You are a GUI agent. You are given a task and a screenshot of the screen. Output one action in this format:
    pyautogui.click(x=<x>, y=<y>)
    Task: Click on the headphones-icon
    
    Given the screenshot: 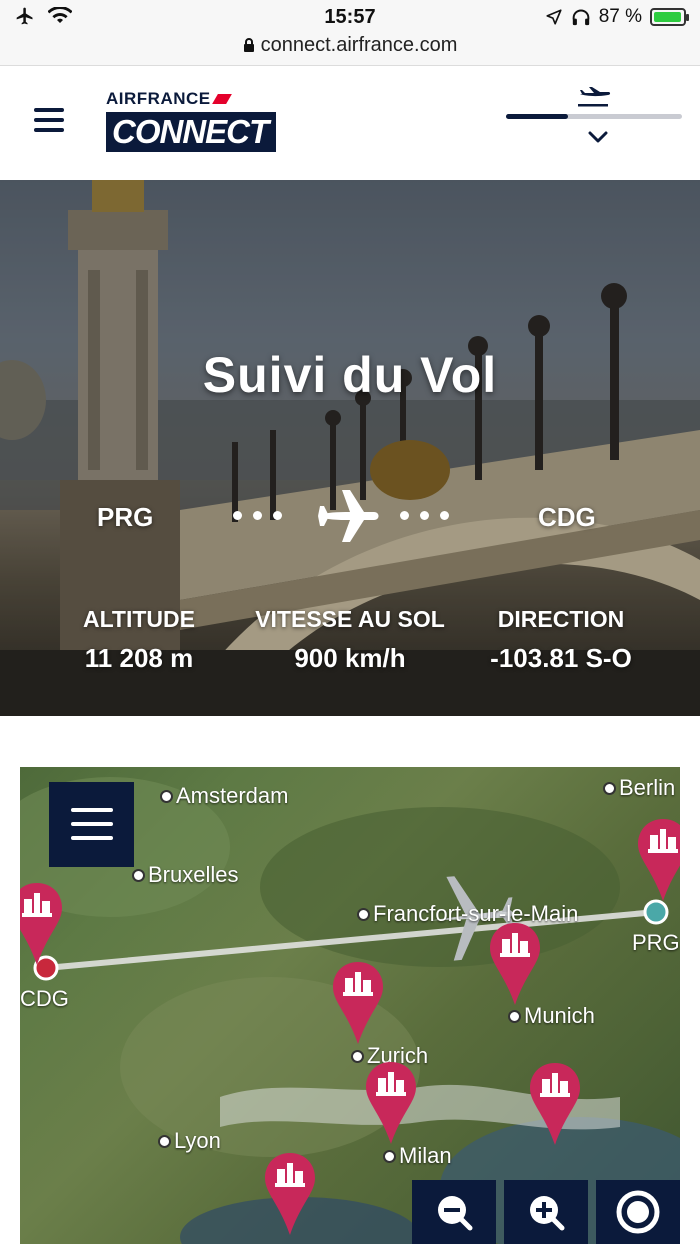 What is the action you would take?
    pyautogui.click(x=581, y=17)
    